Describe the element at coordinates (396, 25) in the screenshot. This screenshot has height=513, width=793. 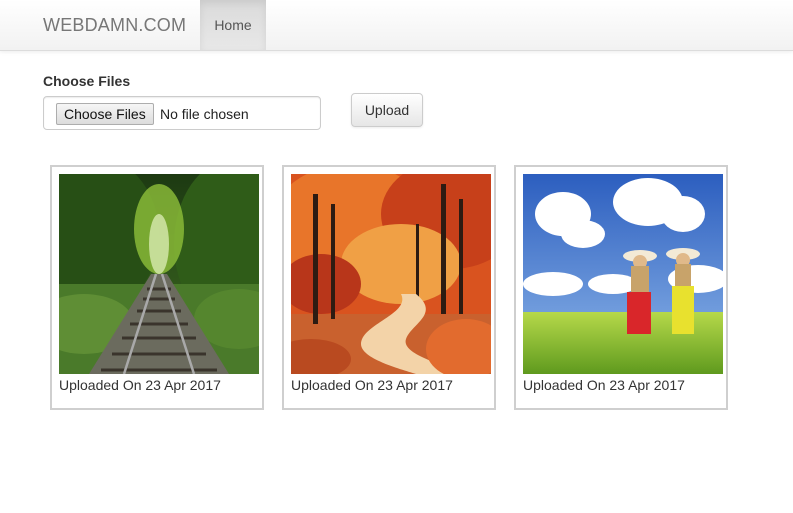
I see `navbar: WEBDAMN.COM Home` at that location.